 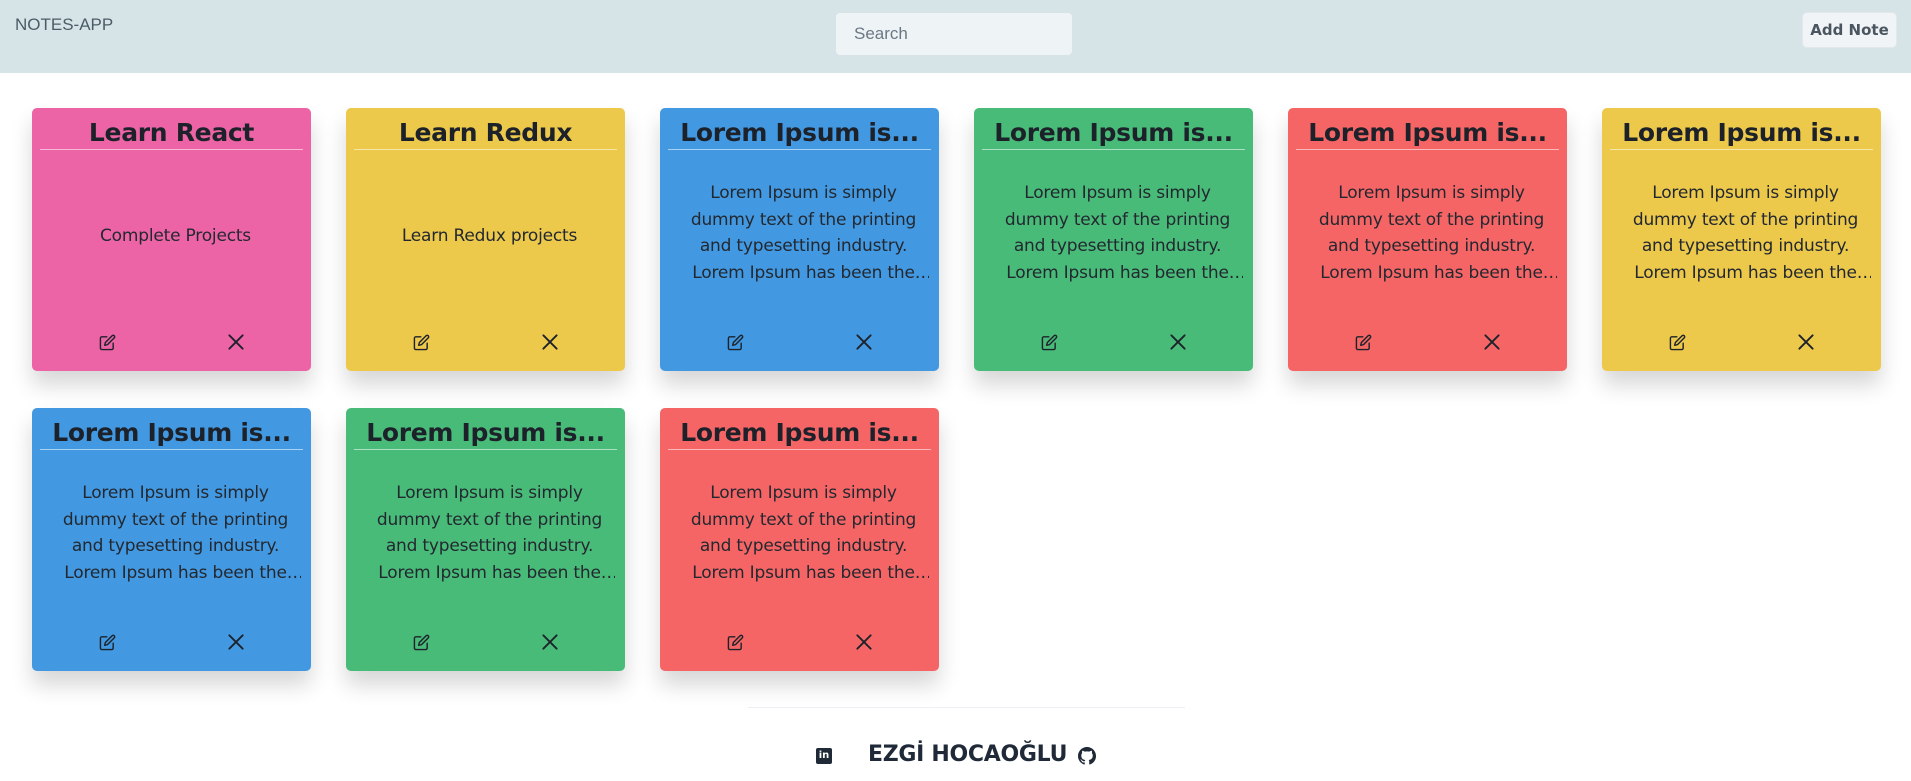 What do you see at coordinates (966, 707) in the screenshot?
I see `footer-divider` at bounding box center [966, 707].